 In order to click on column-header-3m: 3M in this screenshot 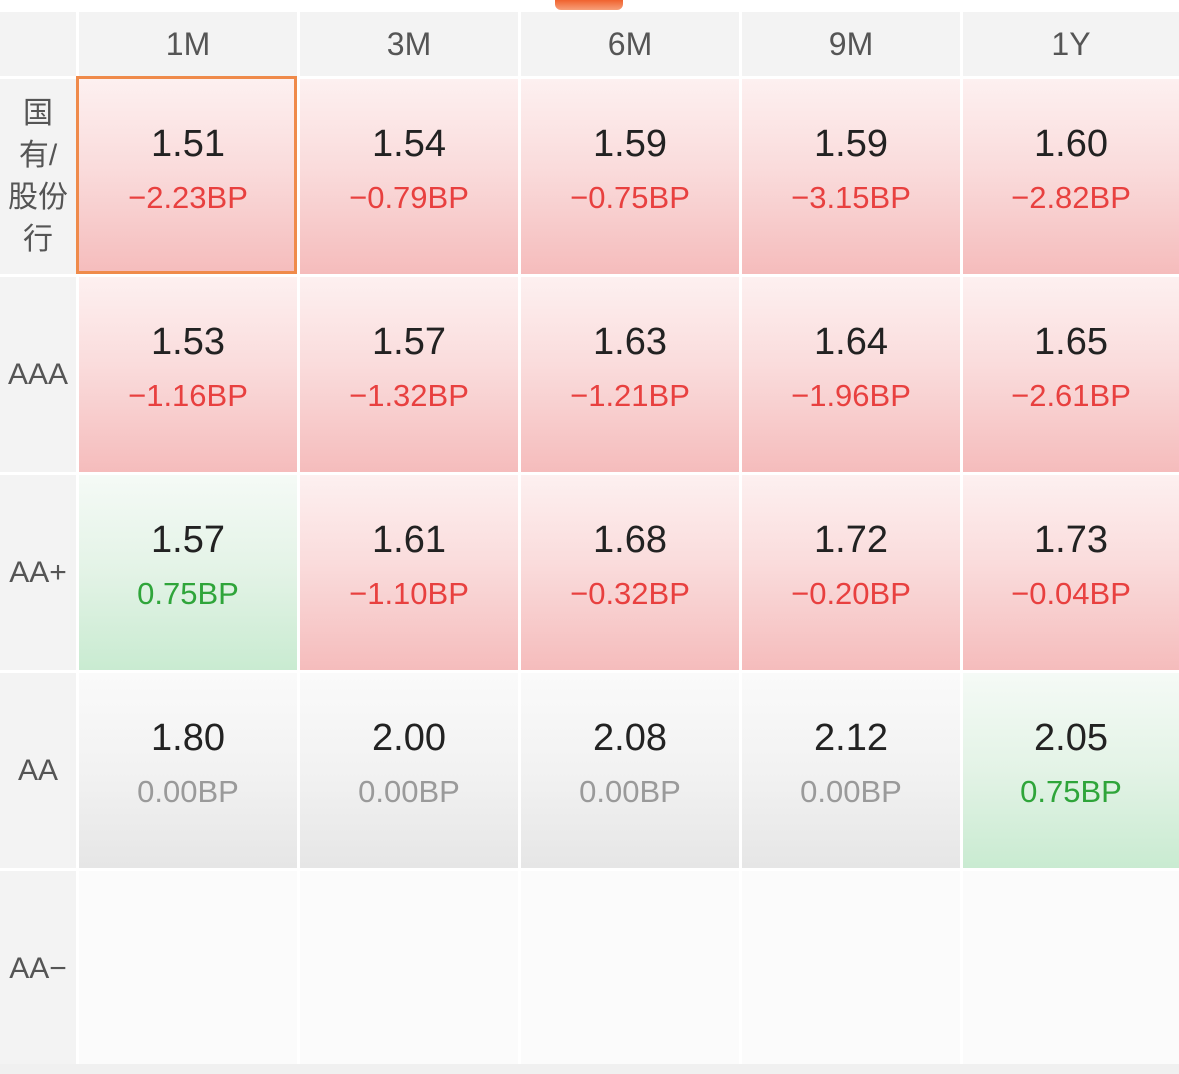, I will do `click(407, 44)`.